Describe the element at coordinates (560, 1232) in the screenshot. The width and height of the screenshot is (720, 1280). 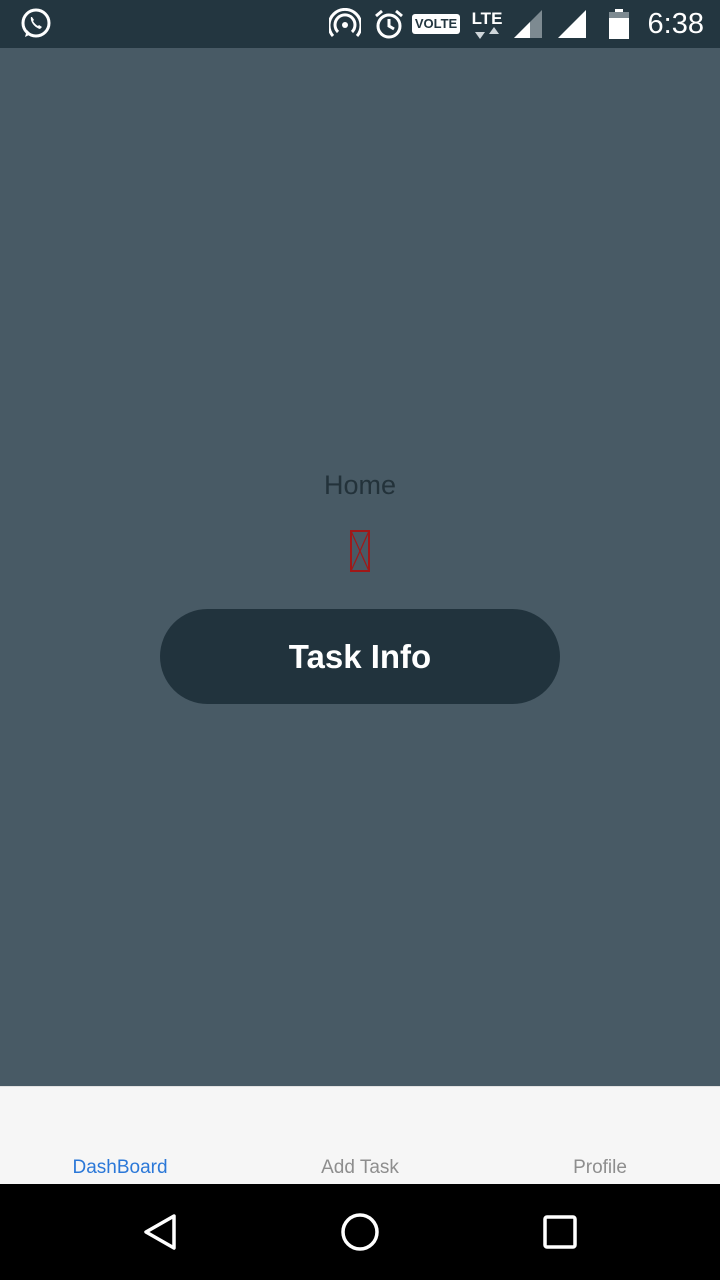
I see `recents-icon` at that location.